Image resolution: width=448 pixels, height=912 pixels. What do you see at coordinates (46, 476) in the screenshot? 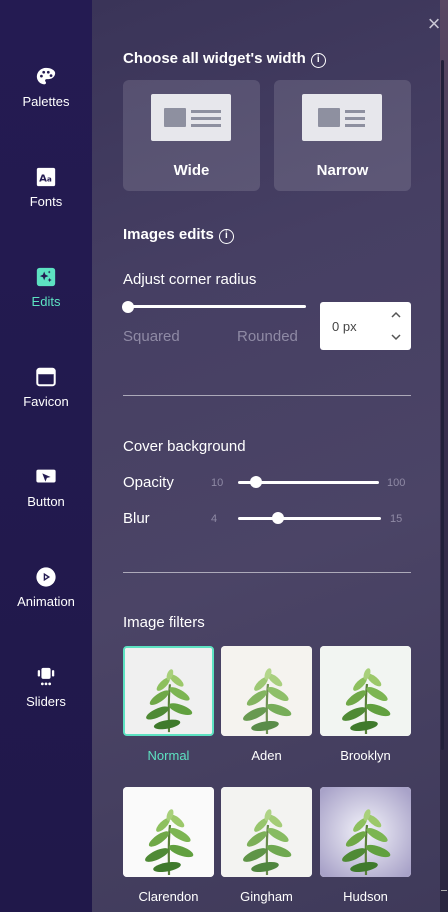
I see `cursor-button-icon` at bounding box center [46, 476].